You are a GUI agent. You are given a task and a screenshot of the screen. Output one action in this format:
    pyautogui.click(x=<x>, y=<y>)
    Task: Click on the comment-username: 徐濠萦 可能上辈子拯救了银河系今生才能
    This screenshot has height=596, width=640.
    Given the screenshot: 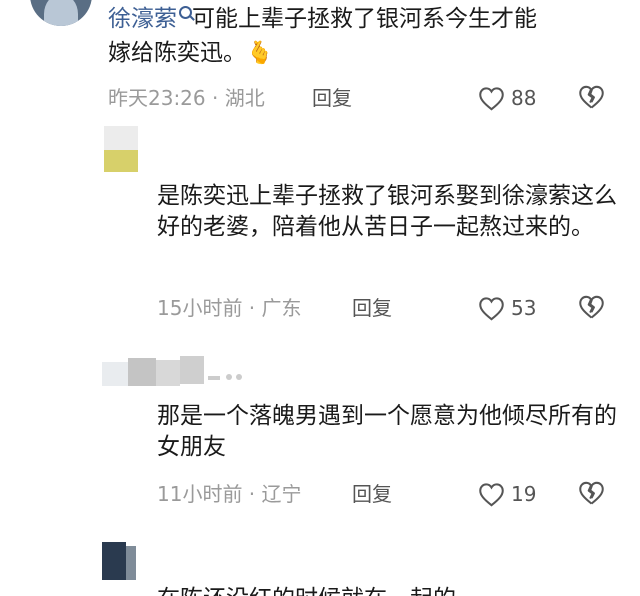 What is the action you would take?
    pyautogui.click(x=322, y=19)
    